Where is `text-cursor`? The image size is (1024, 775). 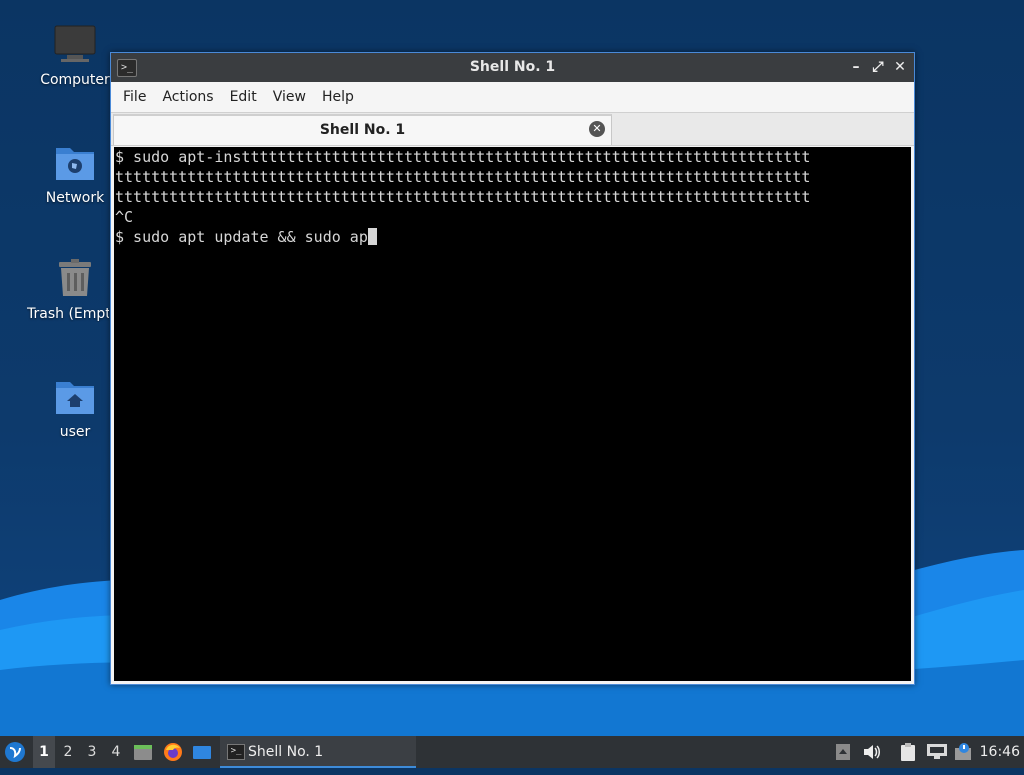
text-cursor is located at coordinates (372, 236).